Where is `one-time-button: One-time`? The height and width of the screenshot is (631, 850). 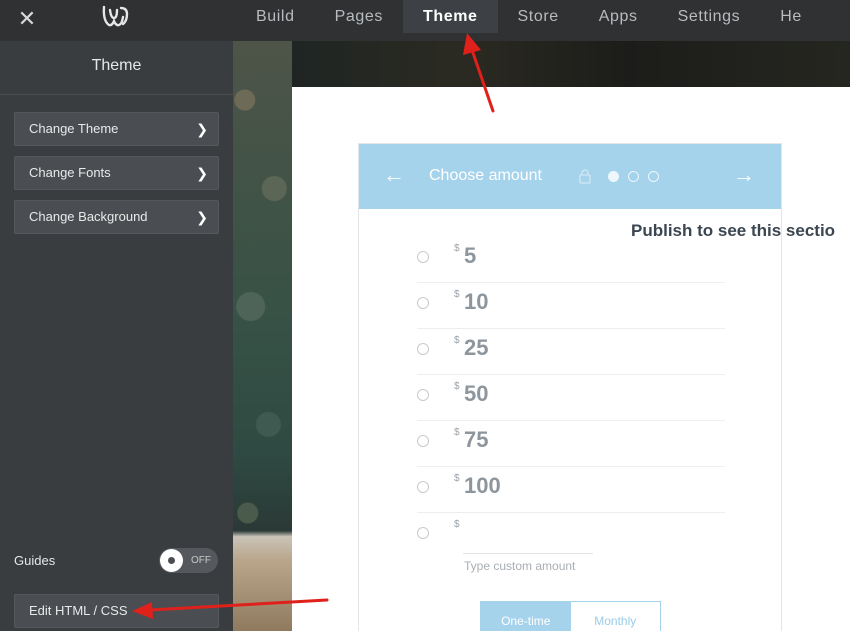 one-time-button: One-time is located at coordinates (526, 616).